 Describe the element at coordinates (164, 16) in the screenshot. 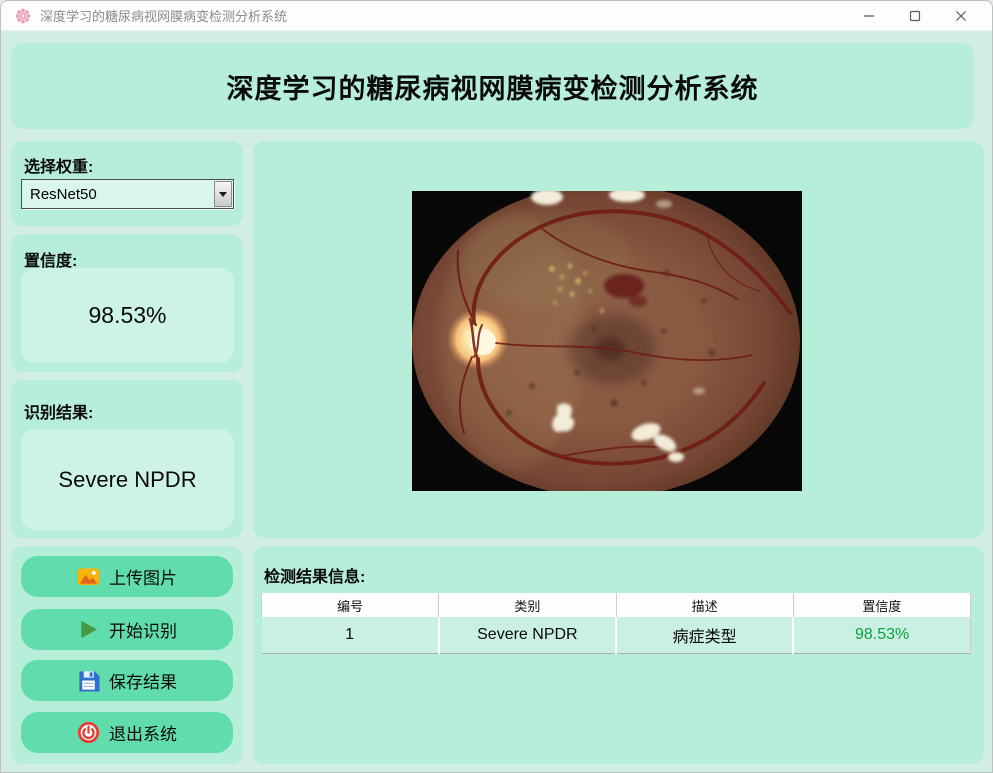

I see `window-title: 深度学习的糖尿病视网膜病变检测分析系统` at that location.